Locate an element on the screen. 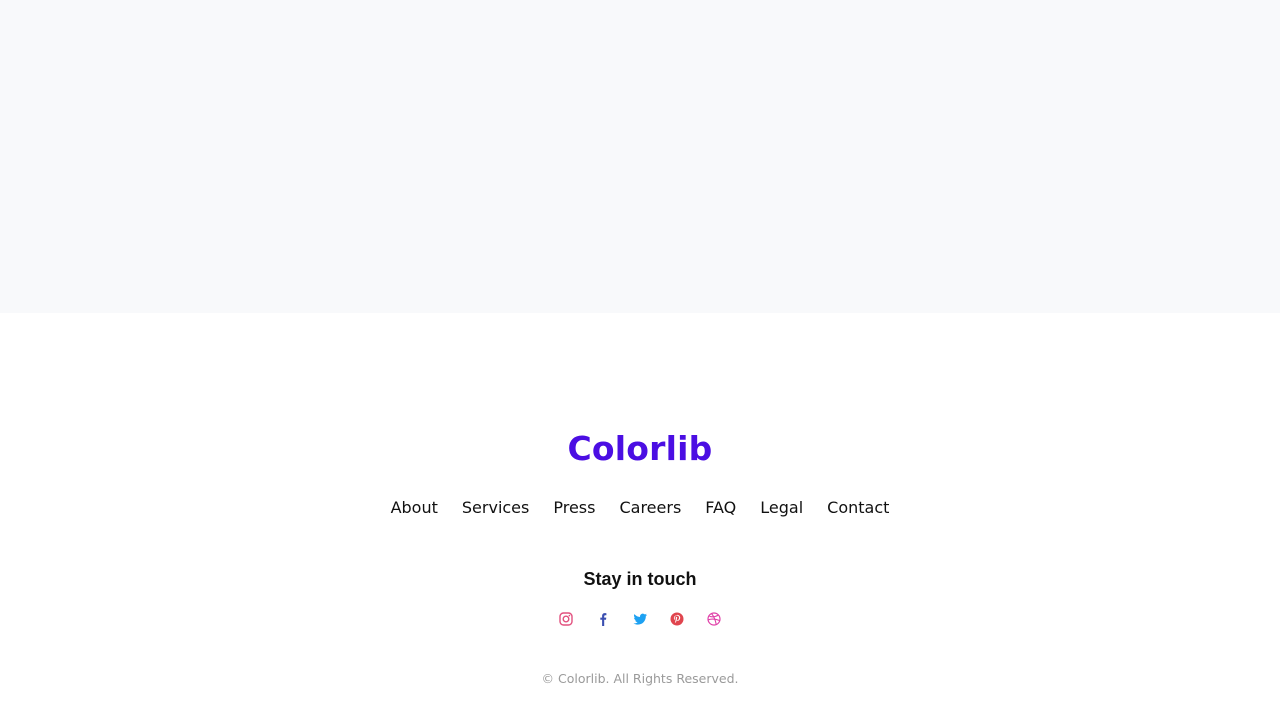  footer-nav-services: Services is located at coordinates (495, 508).